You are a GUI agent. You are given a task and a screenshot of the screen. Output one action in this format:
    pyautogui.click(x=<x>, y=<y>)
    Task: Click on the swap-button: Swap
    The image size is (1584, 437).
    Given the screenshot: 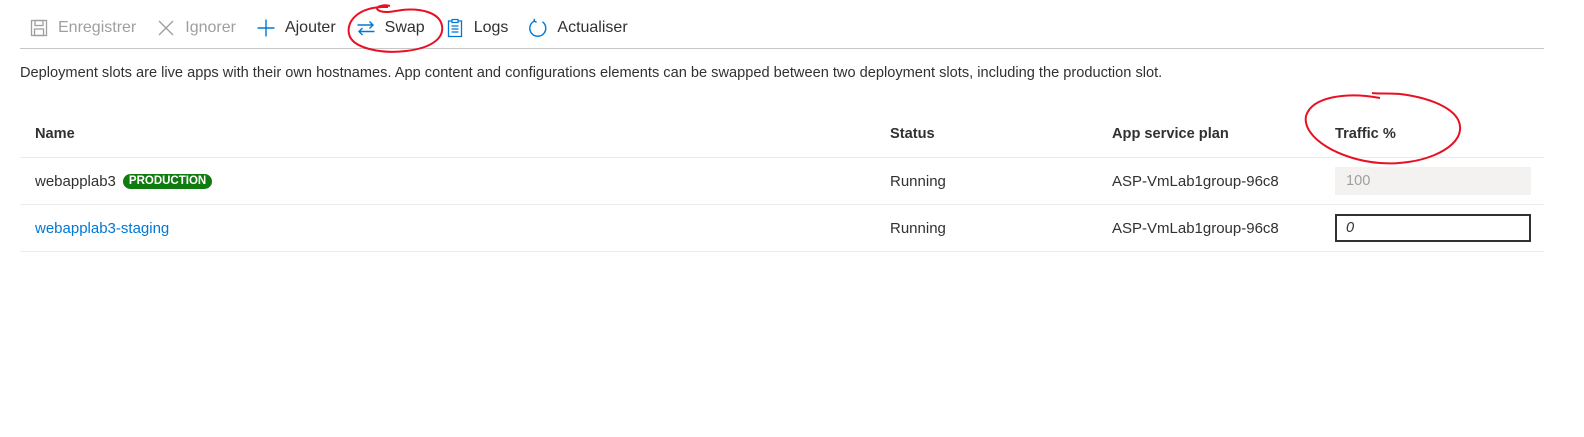 What is the action you would take?
    pyautogui.click(x=390, y=28)
    